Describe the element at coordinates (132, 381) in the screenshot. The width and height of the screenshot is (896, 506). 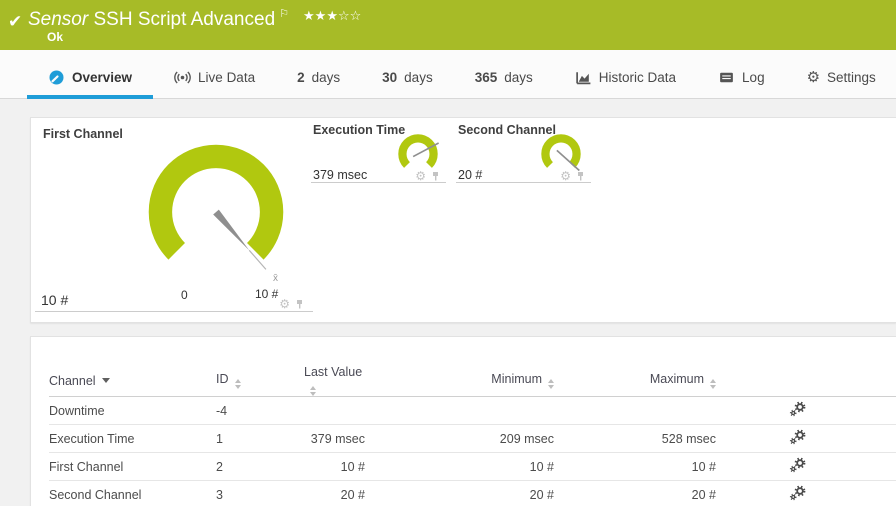
I see `column-header-channel: Channel` at that location.